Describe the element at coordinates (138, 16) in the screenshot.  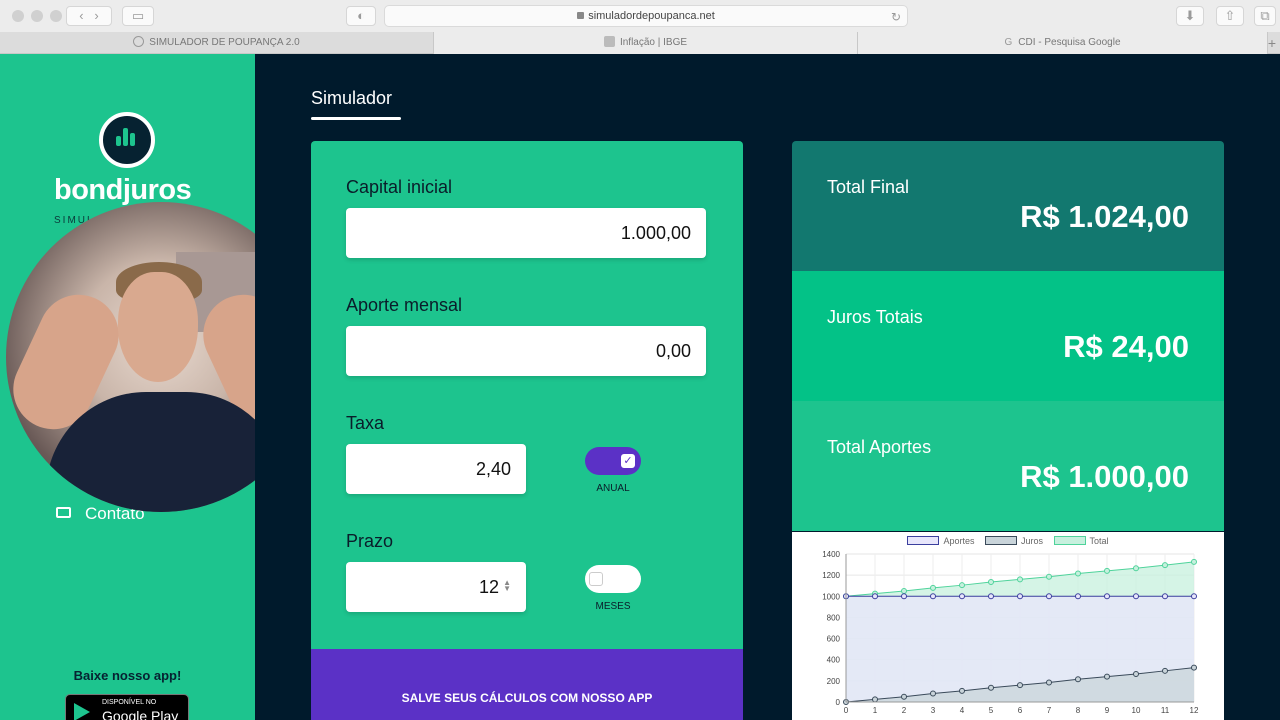
I see `sidebar-toggle-icon: ▭` at that location.